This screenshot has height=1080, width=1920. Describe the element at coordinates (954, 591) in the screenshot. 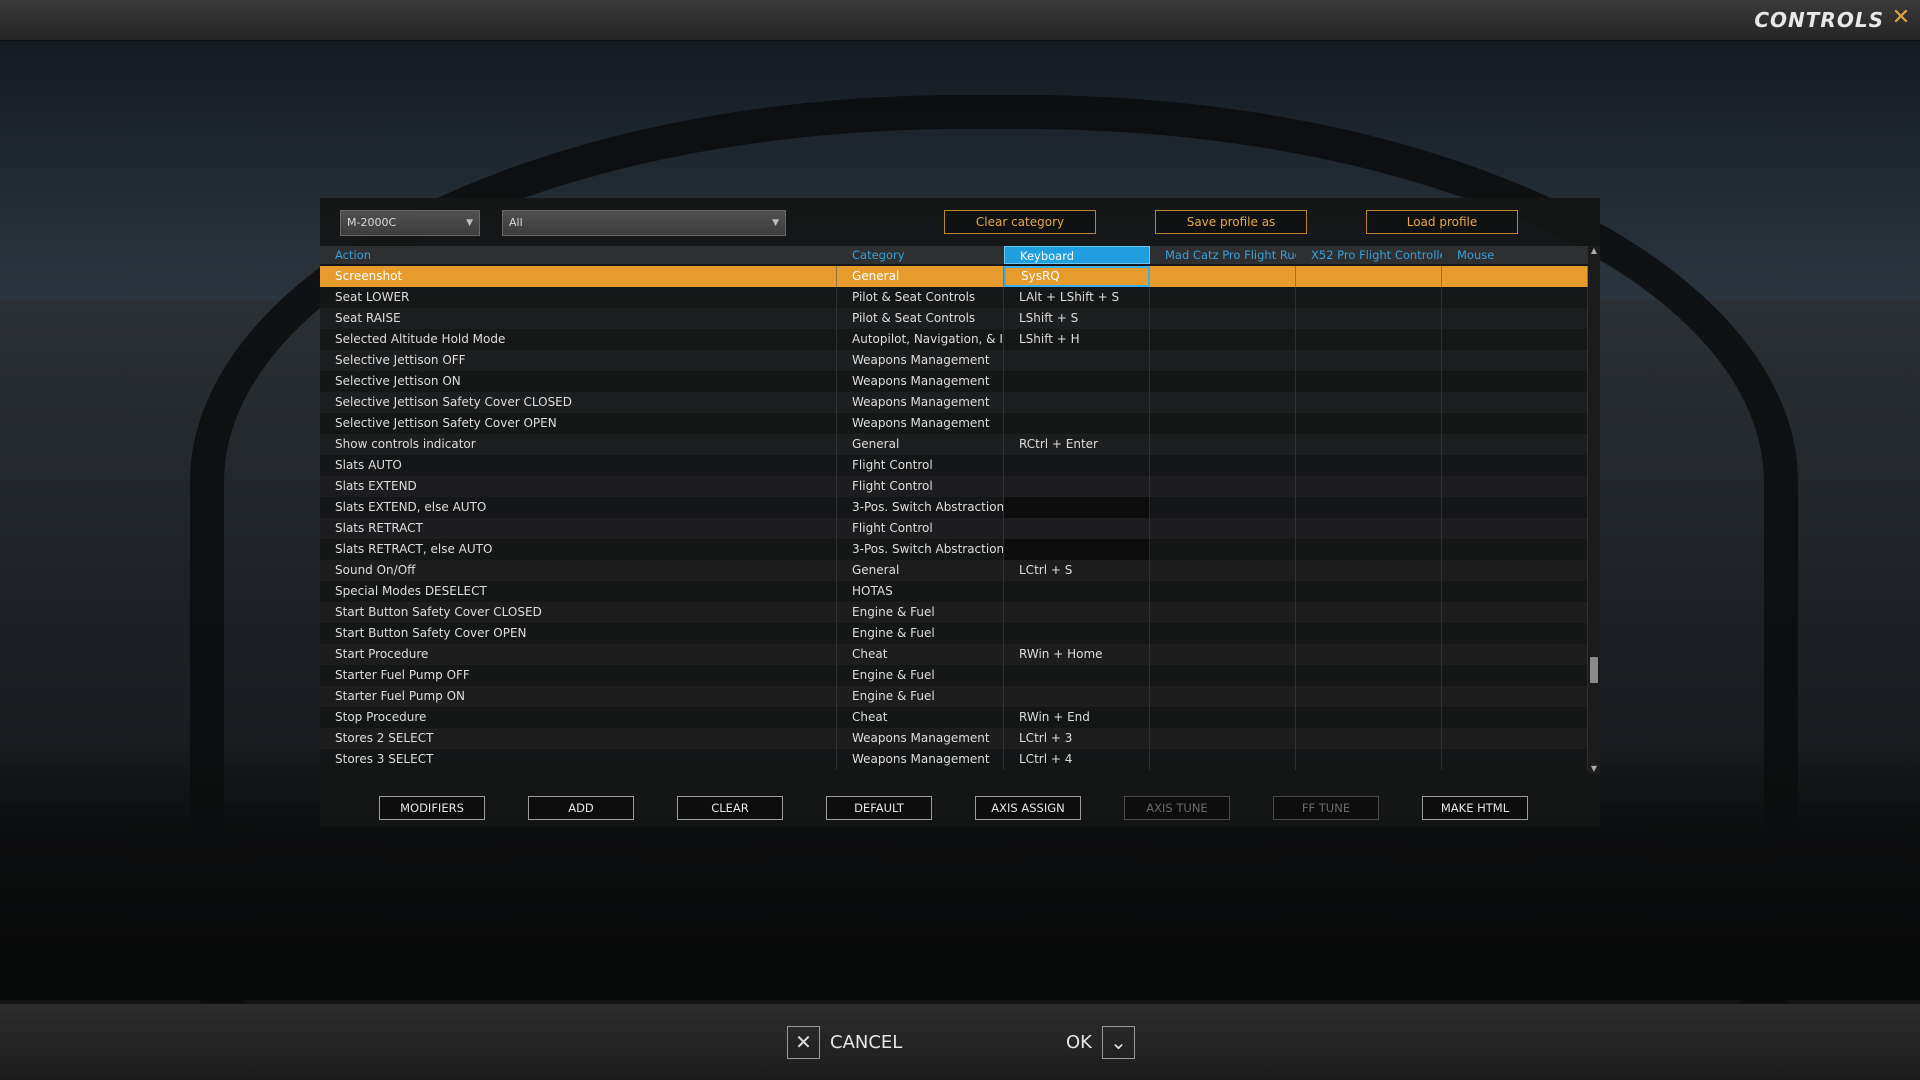

I see `table-row: Special Modes DESELECT HOTAS` at that location.